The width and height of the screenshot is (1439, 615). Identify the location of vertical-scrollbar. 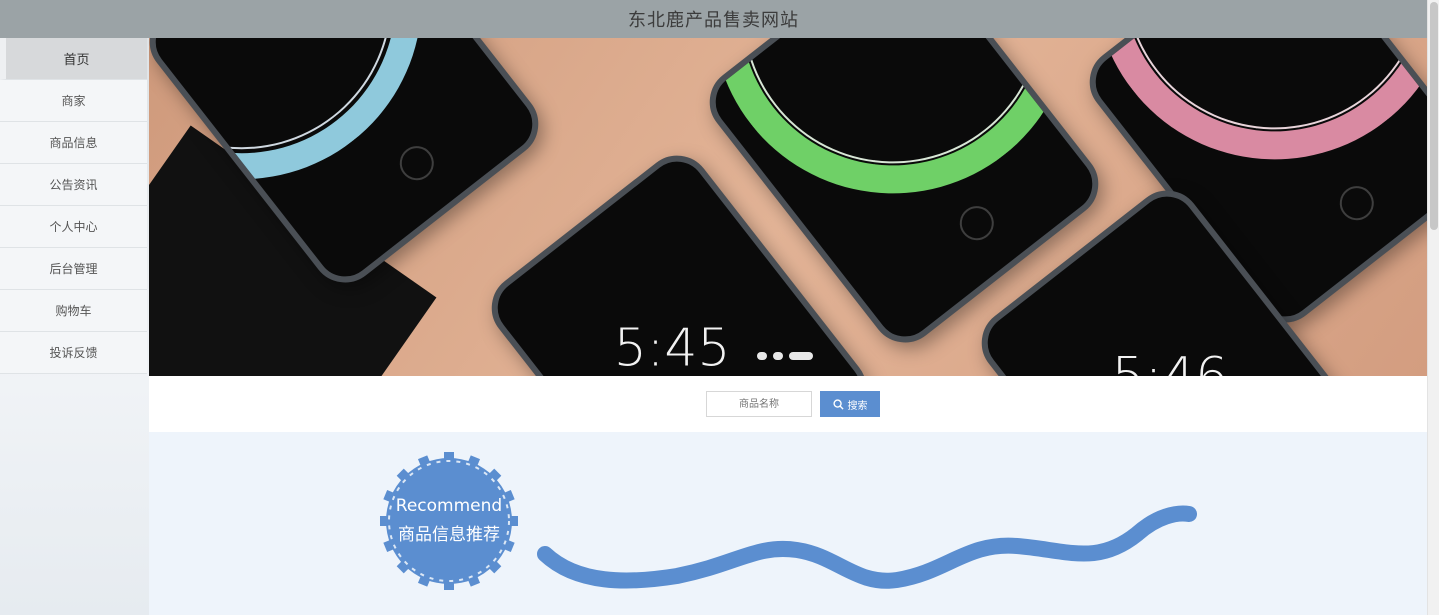
(1433, 307).